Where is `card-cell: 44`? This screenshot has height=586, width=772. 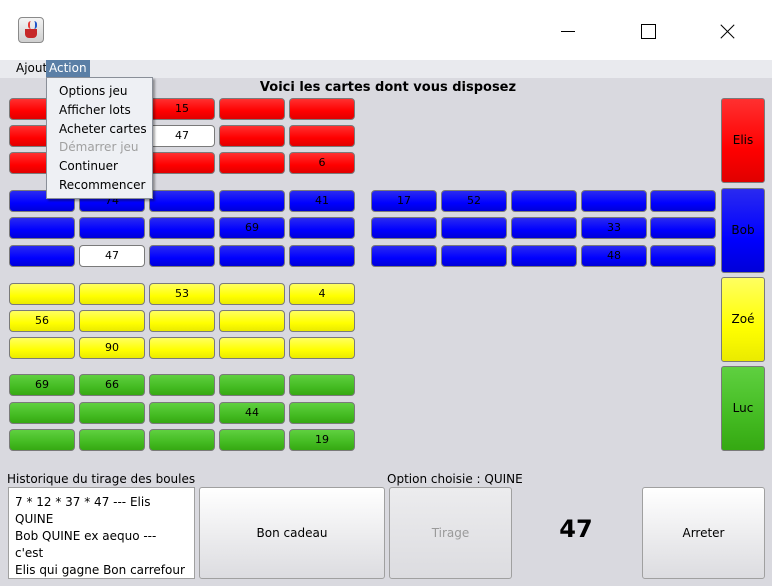 card-cell: 44 is located at coordinates (252, 413).